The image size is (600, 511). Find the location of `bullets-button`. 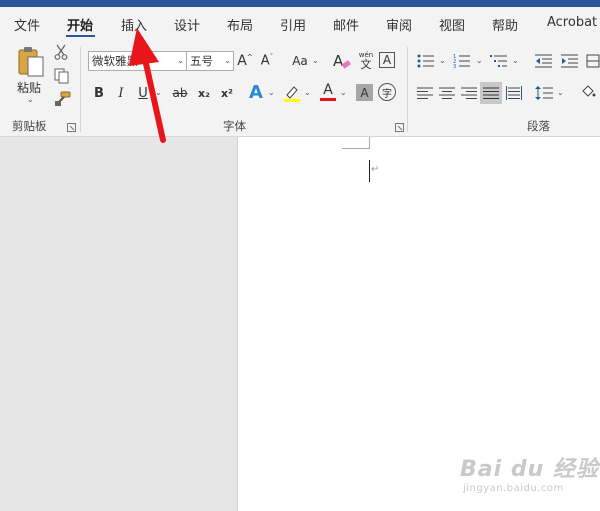

bullets-button is located at coordinates (426, 61).